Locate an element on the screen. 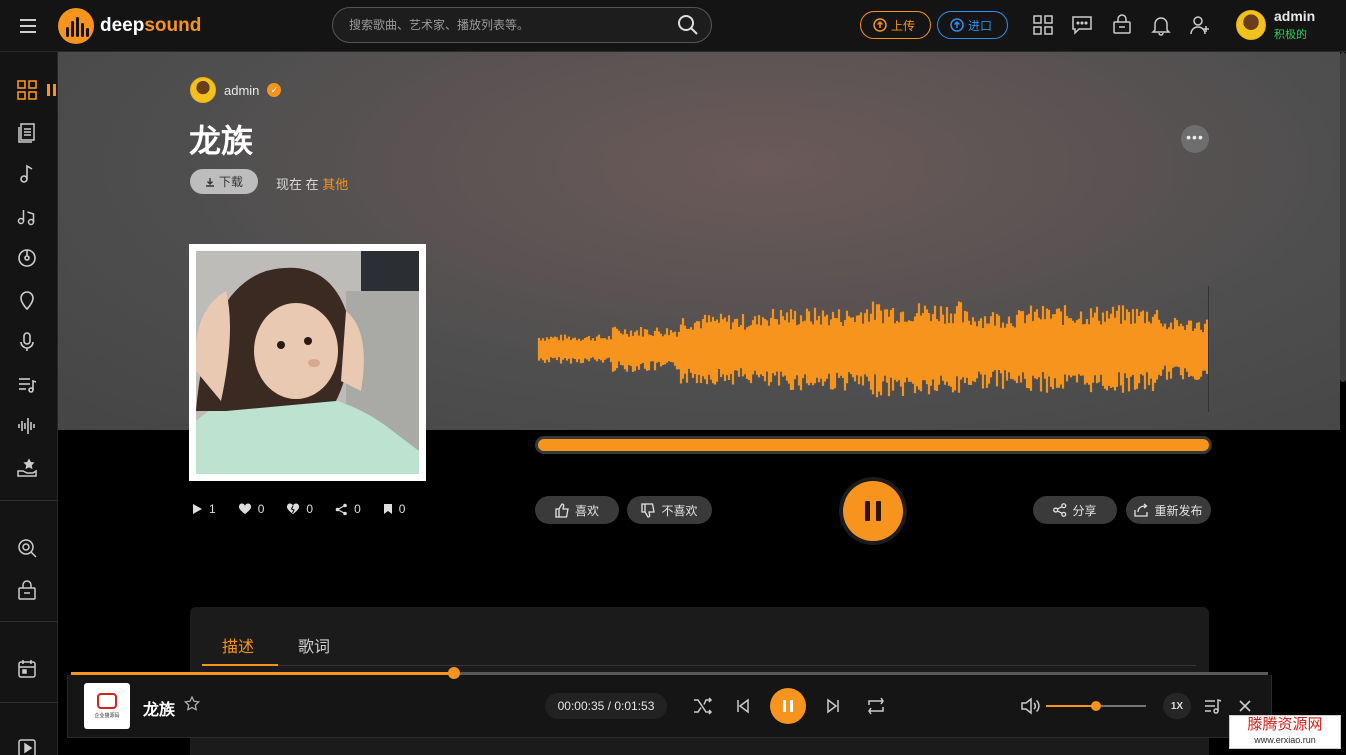 Image resolution: width=1346 pixels, height=755 pixels. broken-heart-icon is located at coordinates (293, 508).